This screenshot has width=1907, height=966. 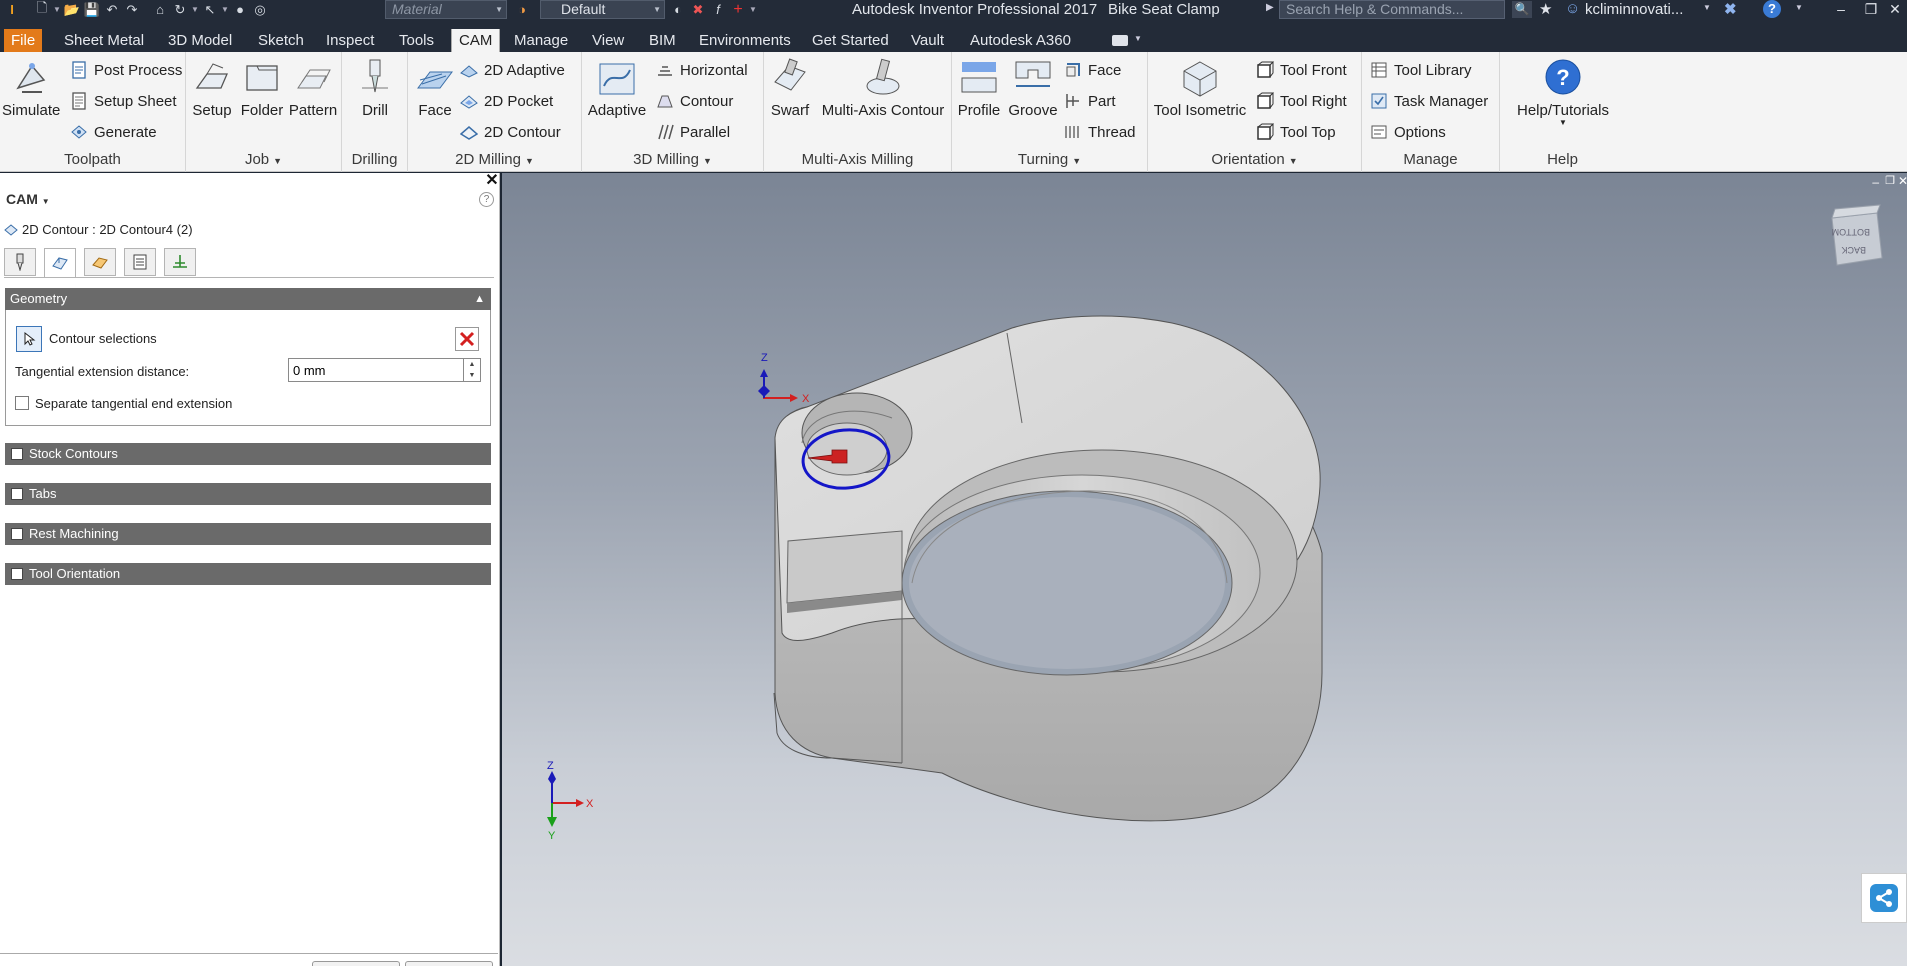 I want to click on panel-close-icon: ✕, so click(x=492, y=181).